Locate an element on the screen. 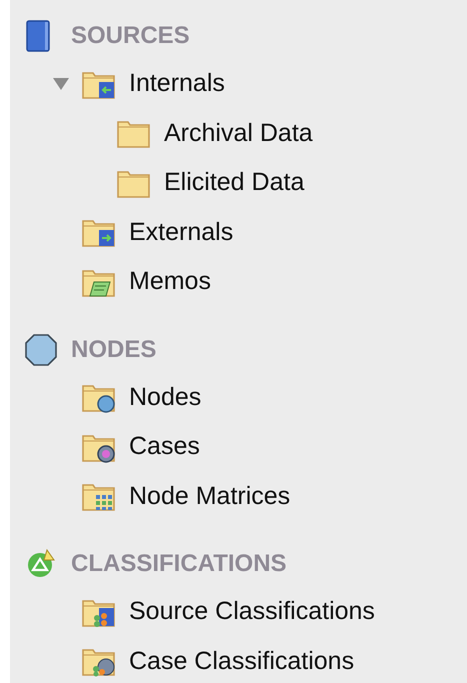  tree-item: Nodes is located at coordinates (165, 397).